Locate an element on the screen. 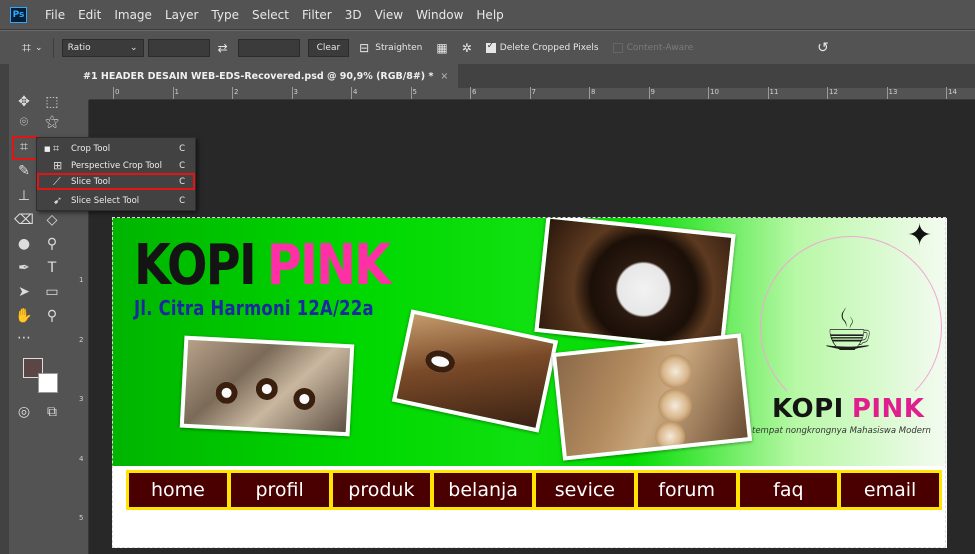  nav-produk: produk is located at coordinates (381, 490).